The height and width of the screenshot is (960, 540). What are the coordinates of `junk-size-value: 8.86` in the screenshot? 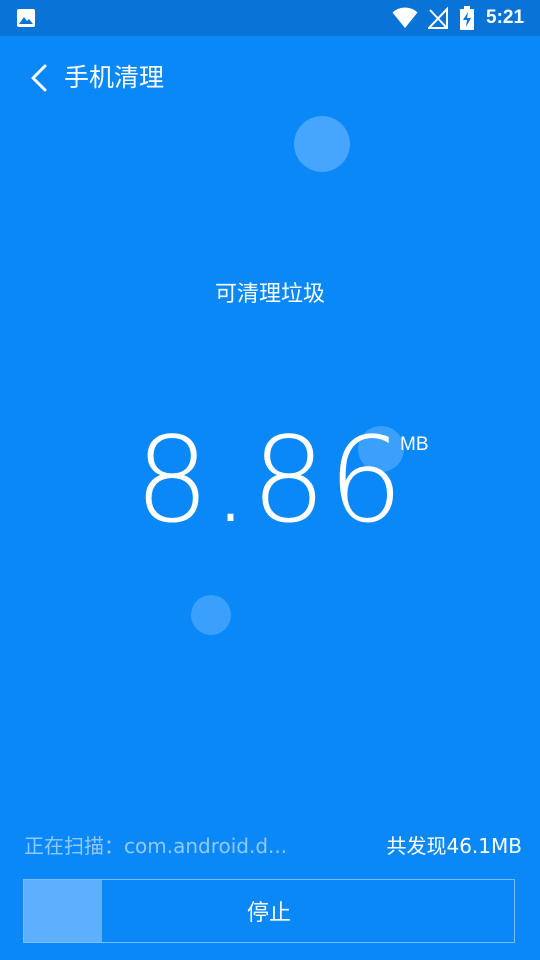 It's located at (270, 480).